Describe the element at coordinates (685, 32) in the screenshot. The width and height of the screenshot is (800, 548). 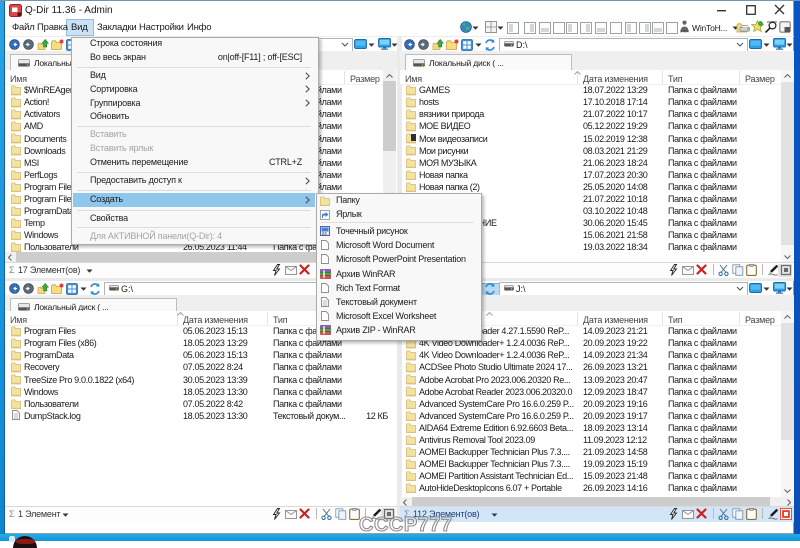
I see `svg-text: STER` at that location.